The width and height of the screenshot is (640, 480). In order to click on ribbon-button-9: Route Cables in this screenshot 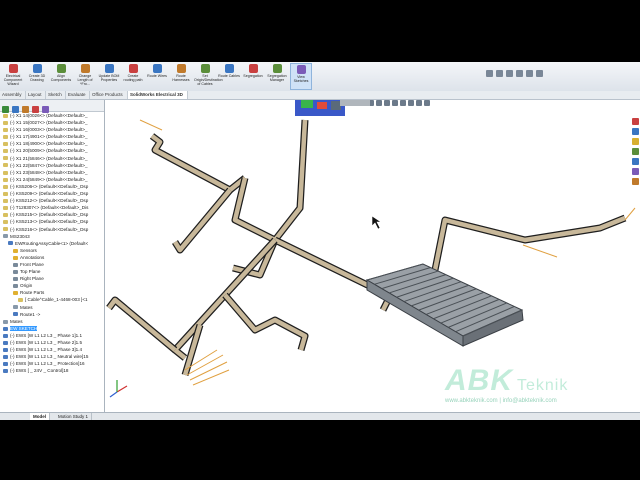, I will do `click(229, 76)`.